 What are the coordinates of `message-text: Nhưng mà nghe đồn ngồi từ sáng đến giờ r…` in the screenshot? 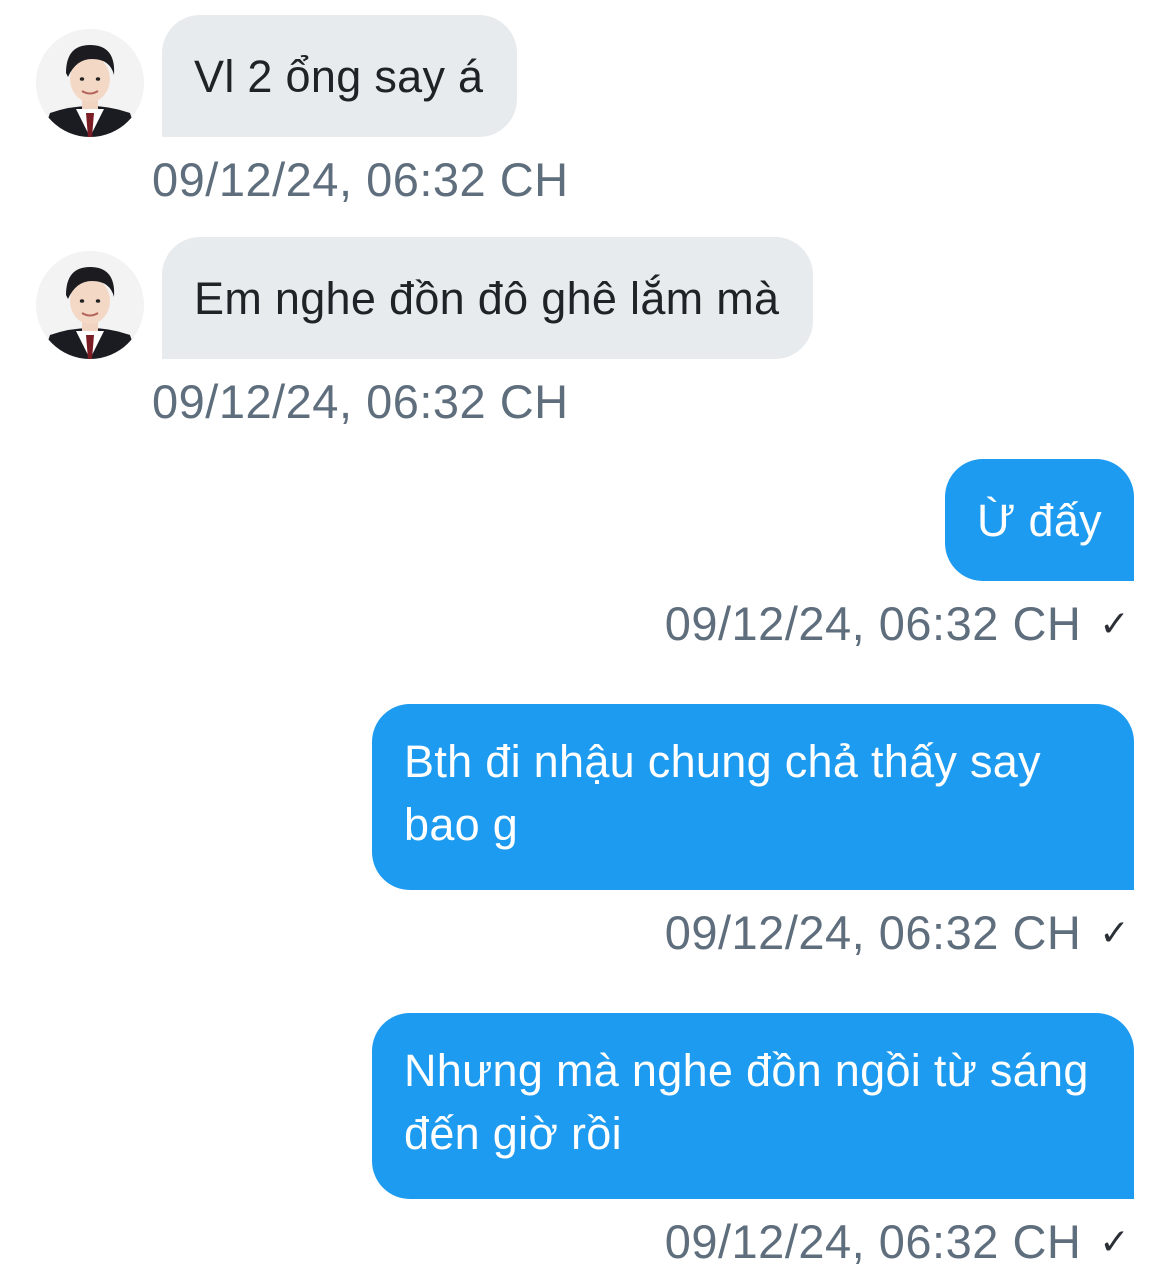 It's located at (746, 1102).